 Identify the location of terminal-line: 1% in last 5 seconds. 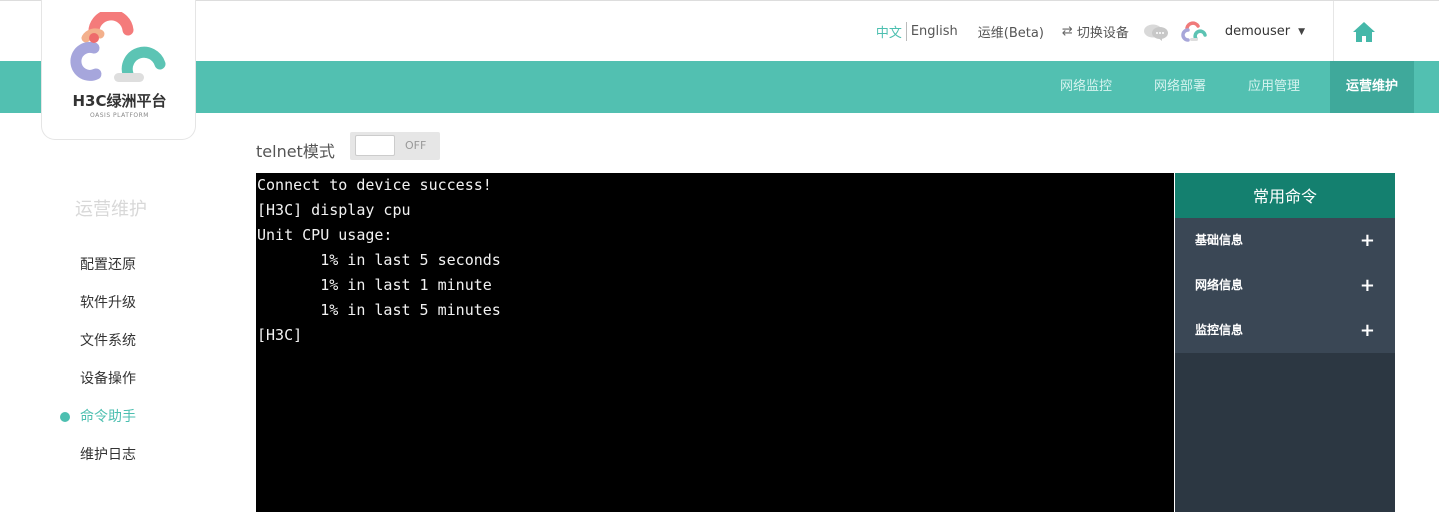
(379, 260).